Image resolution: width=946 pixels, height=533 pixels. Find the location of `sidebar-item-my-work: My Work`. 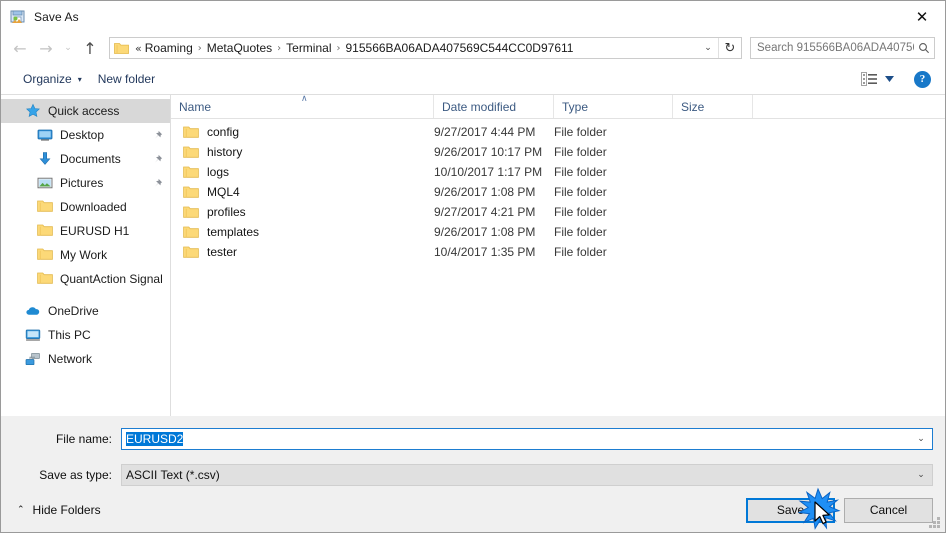

sidebar-item-my-work: My Work is located at coordinates (85, 255).